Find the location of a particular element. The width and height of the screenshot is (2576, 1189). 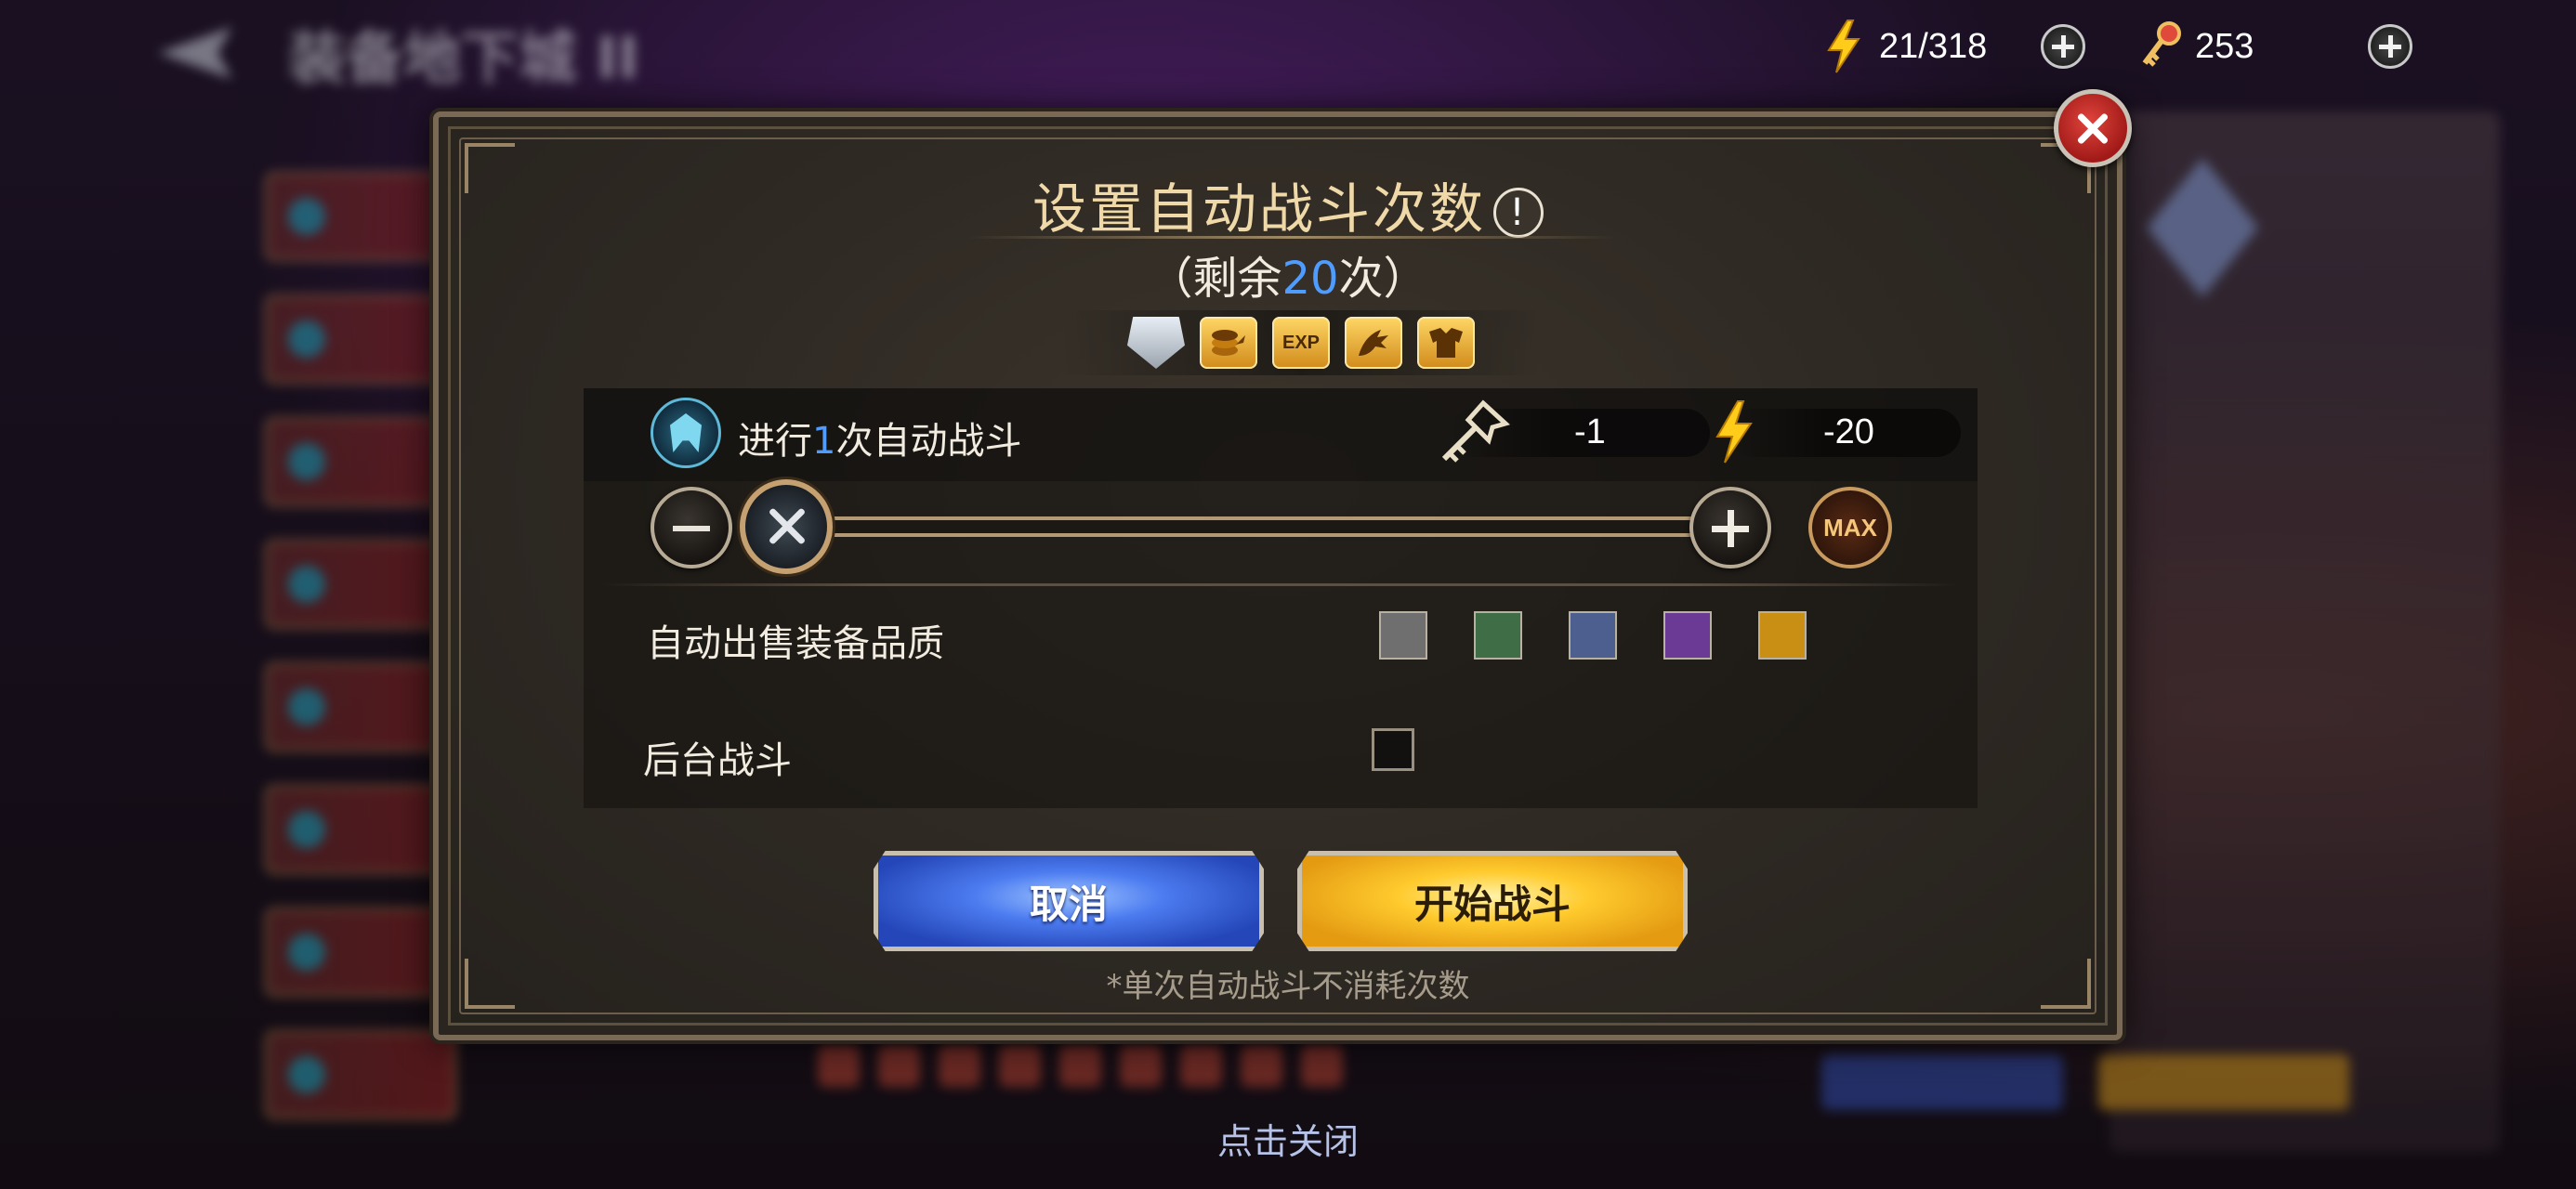

key-resource: 253 is located at coordinates (2195, 46).